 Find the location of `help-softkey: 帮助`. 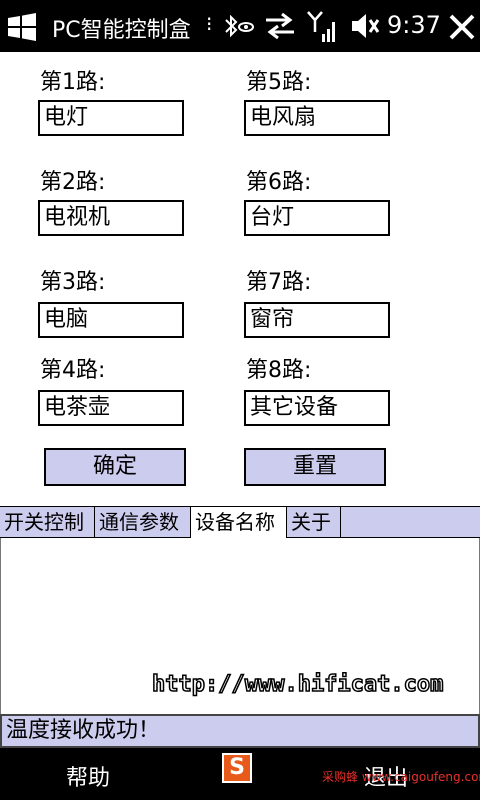

help-softkey: 帮助 is located at coordinates (88, 776).